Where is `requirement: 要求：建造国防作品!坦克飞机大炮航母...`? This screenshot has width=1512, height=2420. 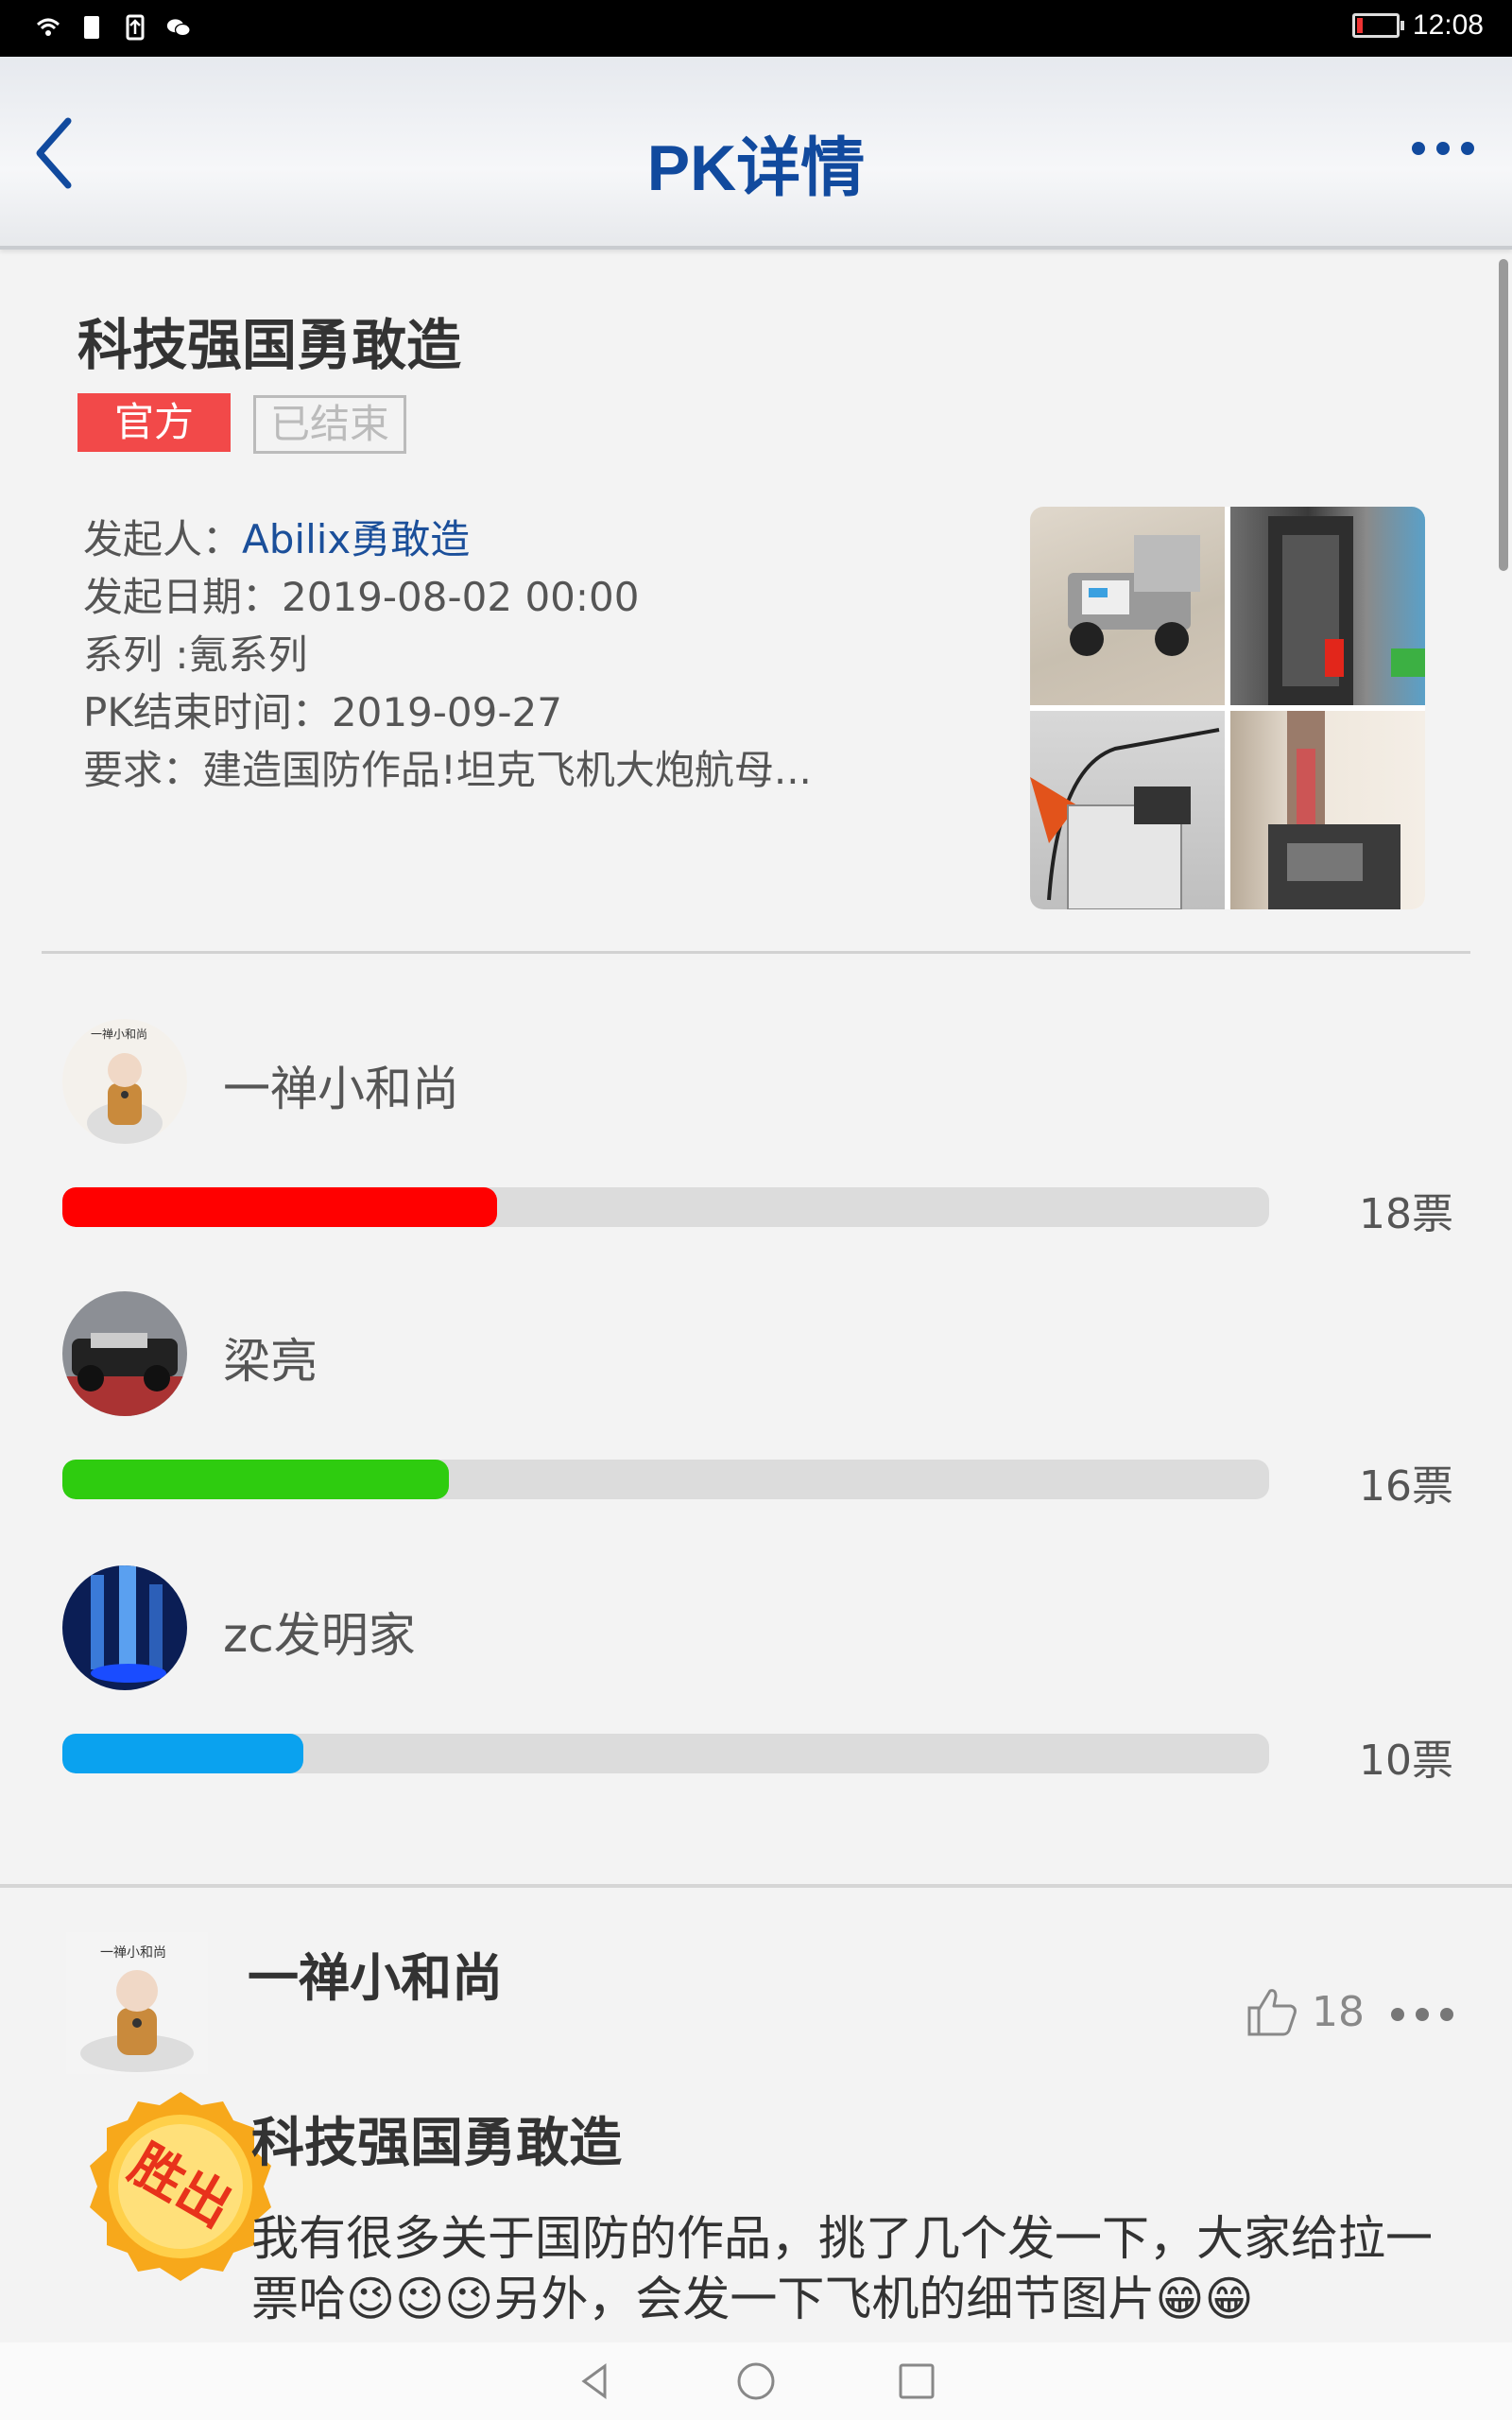 requirement: 要求：建造国防作品!坦克飞机大炮航母... is located at coordinates (447, 770).